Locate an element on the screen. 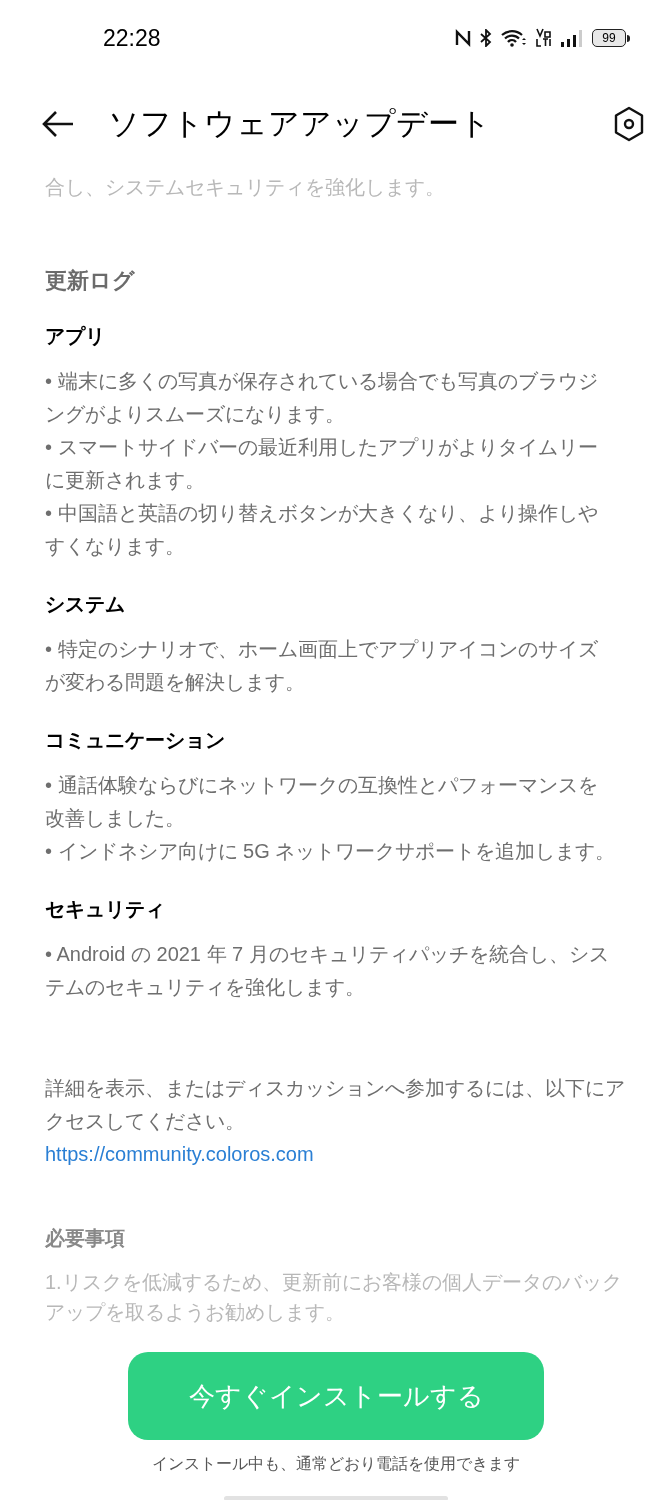 The width and height of the screenshot is (672, 1500). changelog-item: • 特定のシナリオで、ホーム画面上でアプリアイコンのサイズが変わる問題を解決します。 is located at coordinates (322, 666).